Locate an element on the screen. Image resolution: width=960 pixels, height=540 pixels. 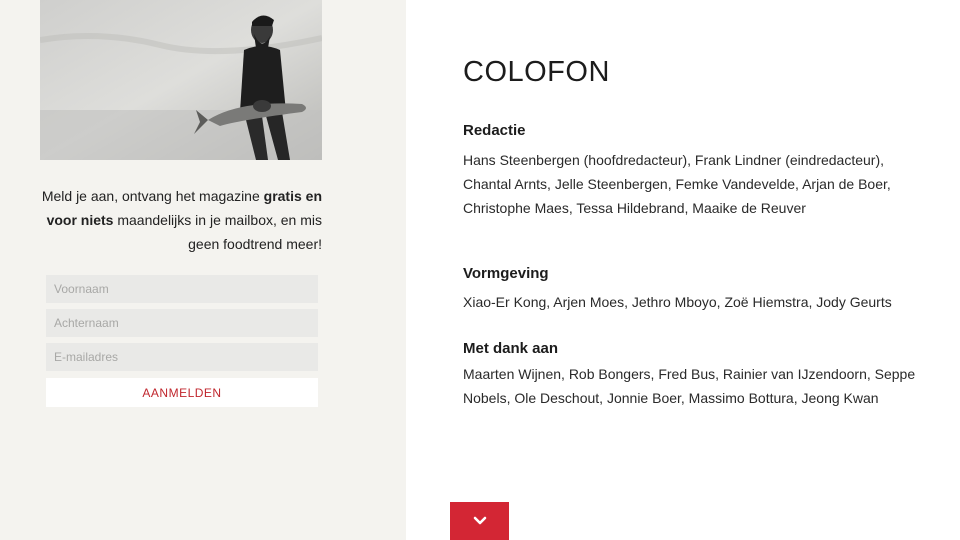
email-input is located at coordinates (182, 357).